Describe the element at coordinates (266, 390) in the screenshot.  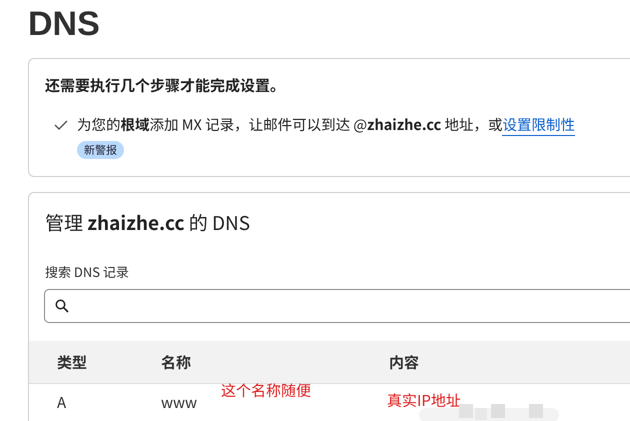
I see `annotation-text: 这个名称随便` at that location.